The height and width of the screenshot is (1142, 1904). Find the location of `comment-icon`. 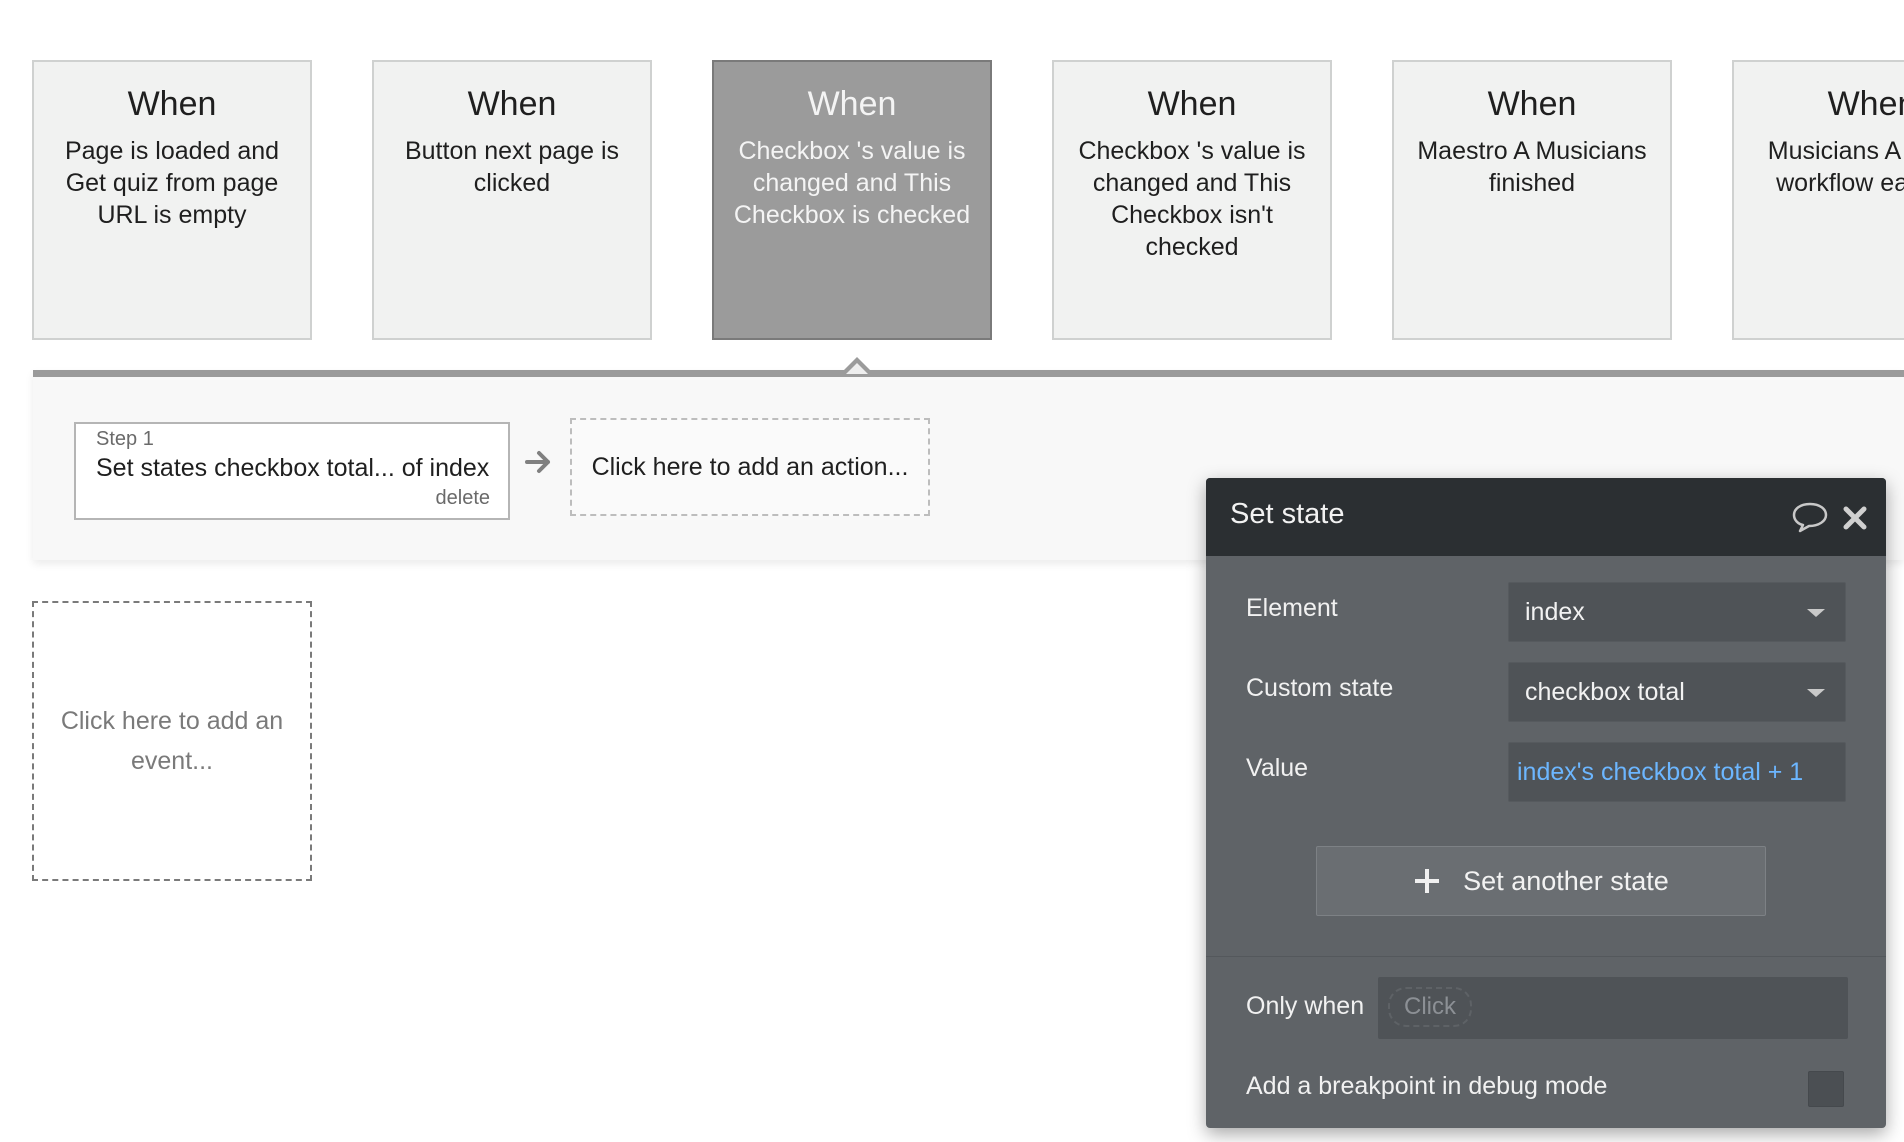

comment-icon is located at coordinates (1810, 517).